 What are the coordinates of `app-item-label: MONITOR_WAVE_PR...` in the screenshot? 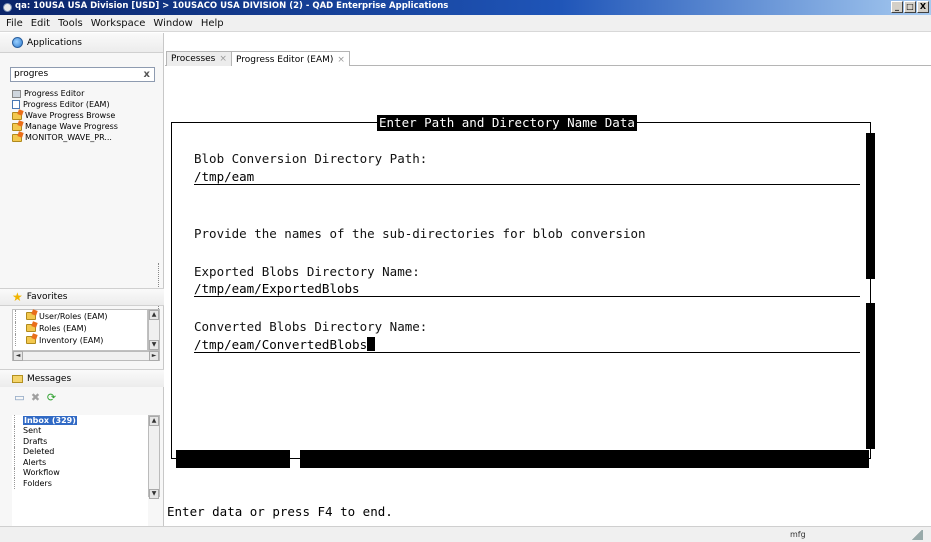 It's located at (68, 137).